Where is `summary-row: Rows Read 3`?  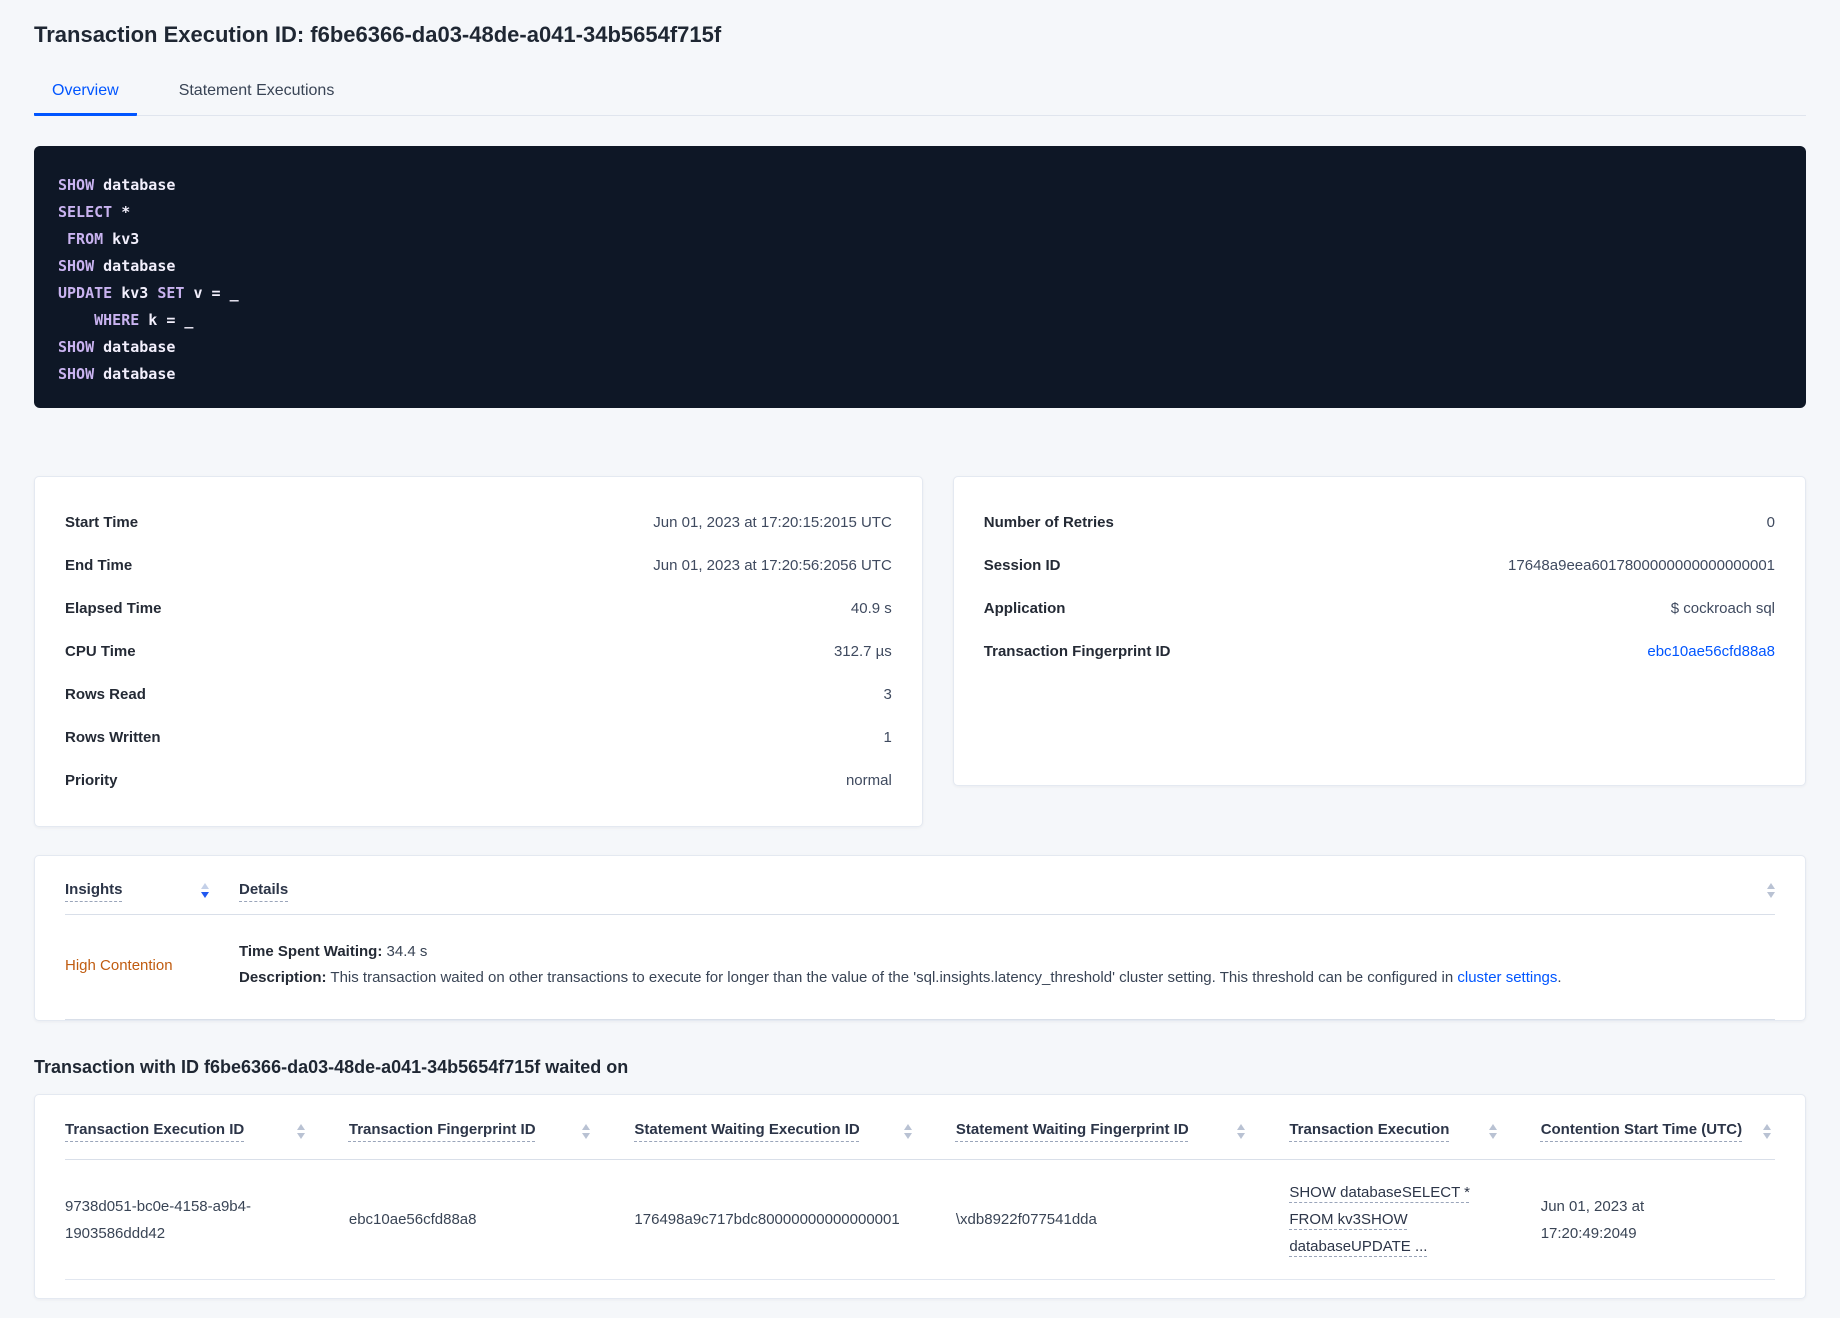 summary-row: Rows Read 3 is located at coordinates (478, 694).